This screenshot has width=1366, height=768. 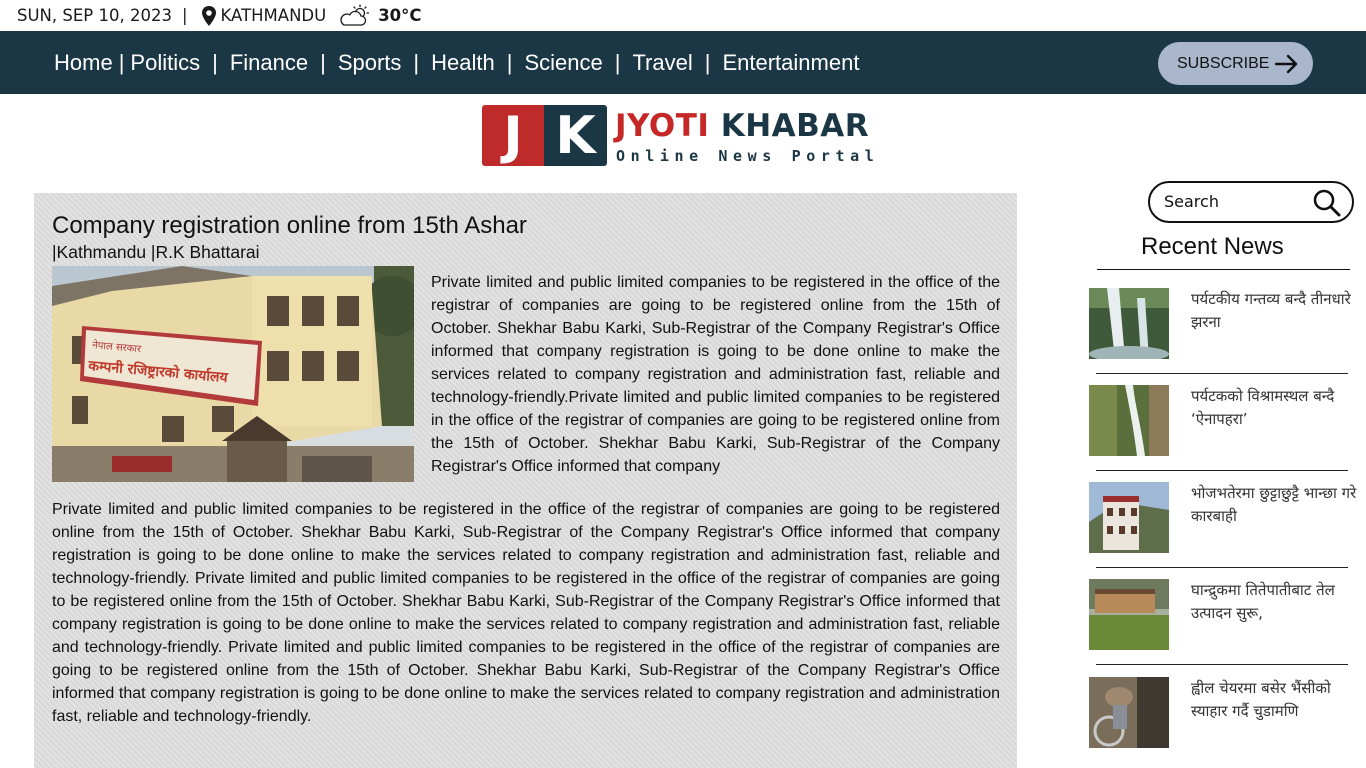 What do you see at coordinates (662, 126) in the screenshot?
I see `logo-name-jyoti: JYOTI` at bounding box center [662, 126].